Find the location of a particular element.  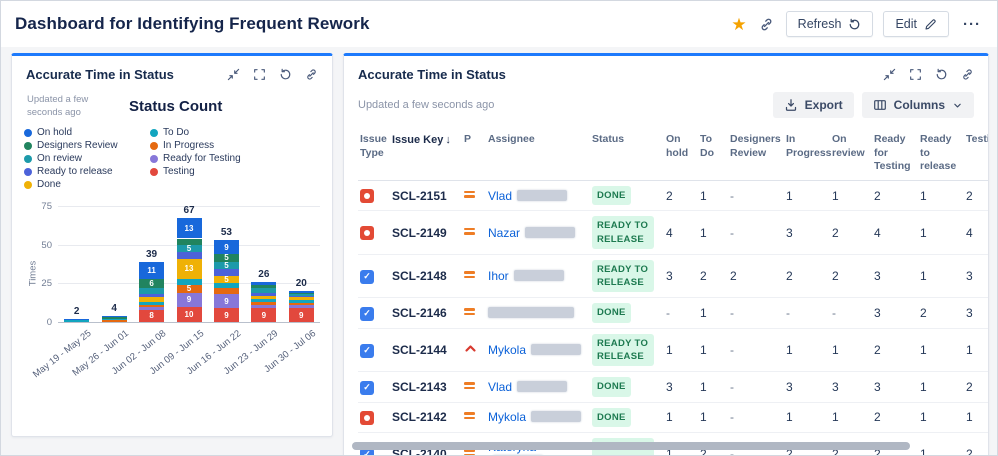

legend-item: Testing is located at coordinates (195, 171).